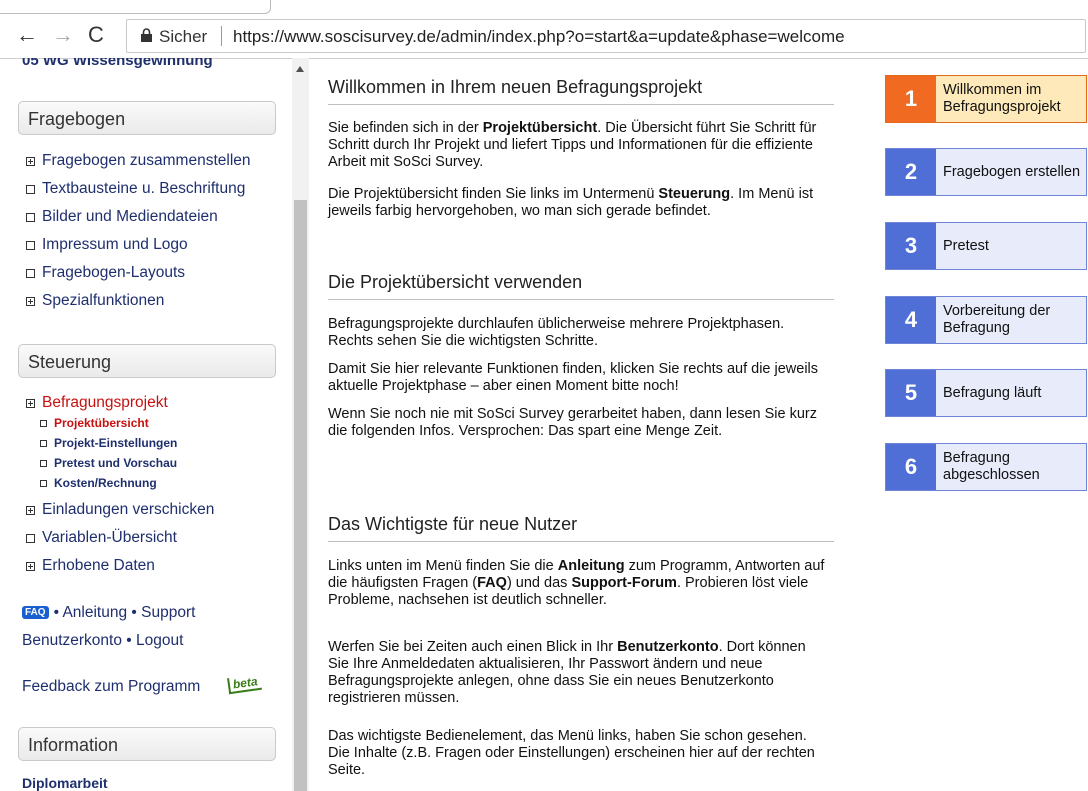  Describe the element at coordinates (492, 583) in the screenshot. I see `emphasis: FAQ` at that location.